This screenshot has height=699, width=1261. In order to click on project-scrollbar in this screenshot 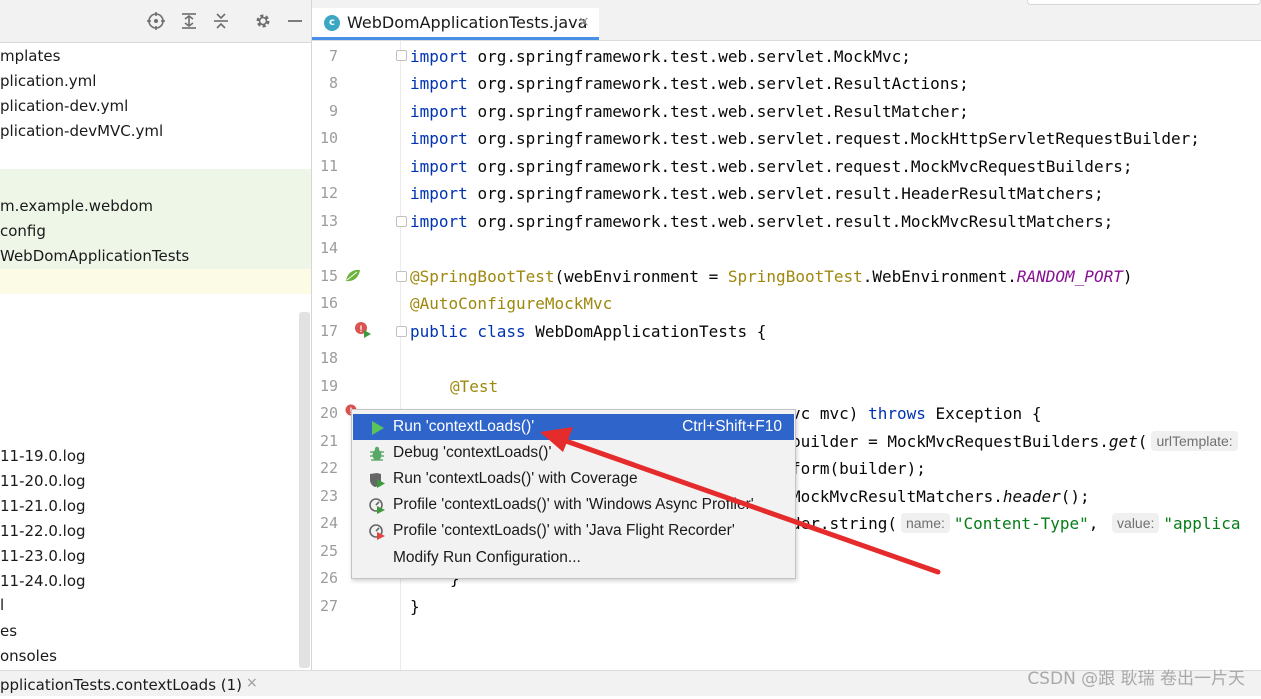, I will do `click(304, 490)`.